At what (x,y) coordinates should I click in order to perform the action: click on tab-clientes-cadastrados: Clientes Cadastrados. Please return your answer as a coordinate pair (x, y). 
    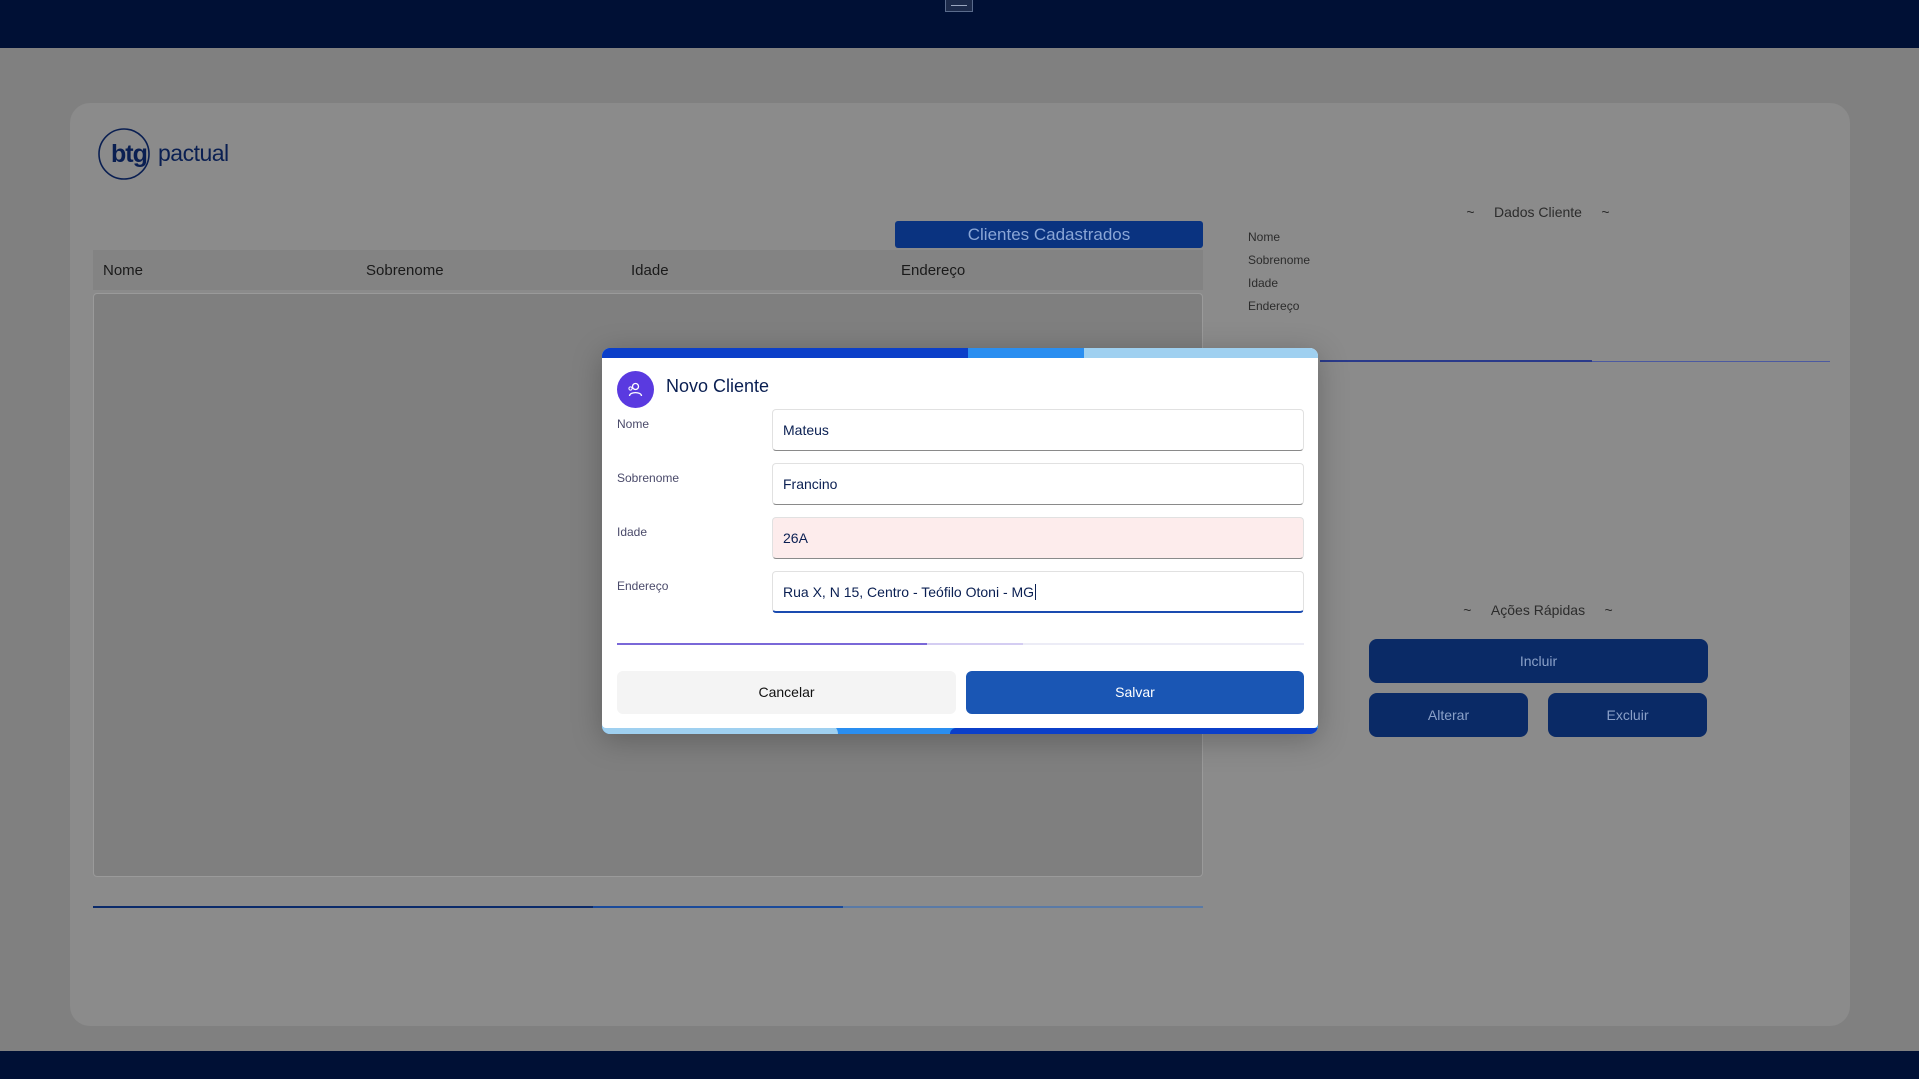
    Looking at the image, I should click on (1049, 234).